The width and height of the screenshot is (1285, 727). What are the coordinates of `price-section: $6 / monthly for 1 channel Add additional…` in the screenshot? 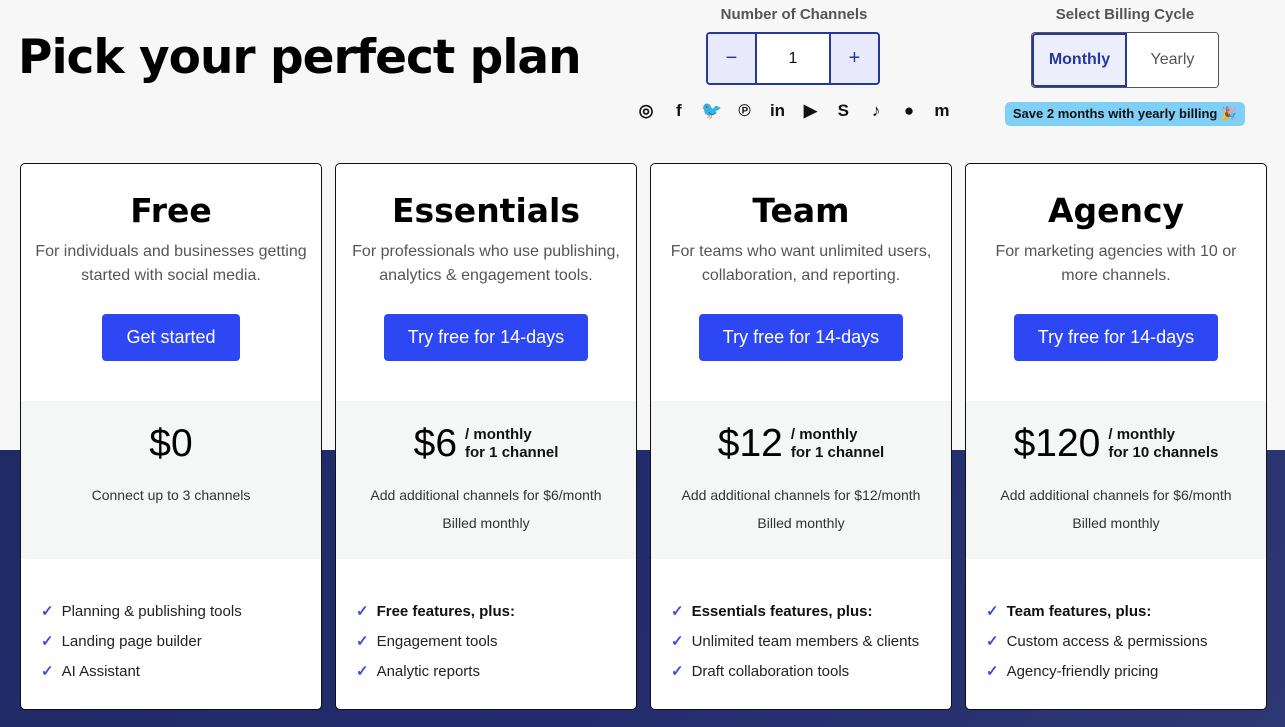 It's located at (486, 480).